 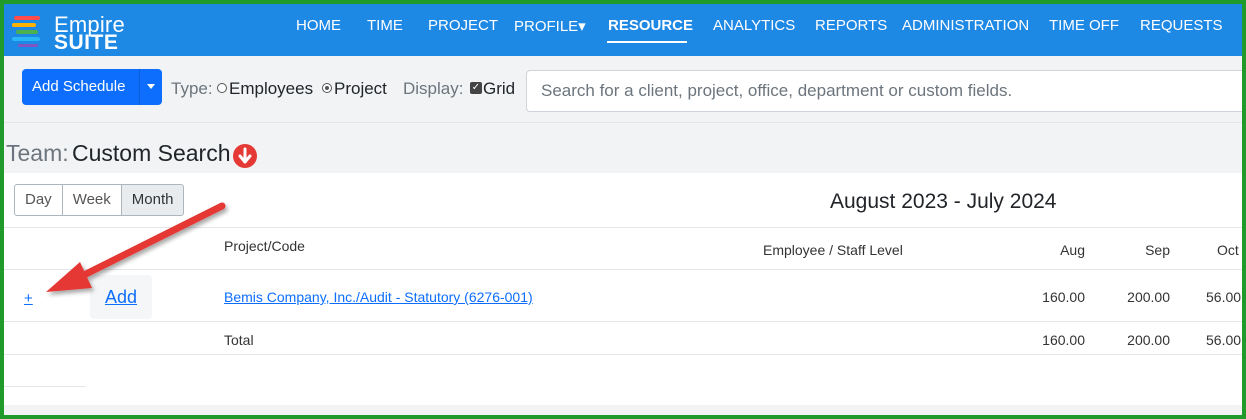 I want to click on team-value: Custom Search, so click(x=151, y=153).